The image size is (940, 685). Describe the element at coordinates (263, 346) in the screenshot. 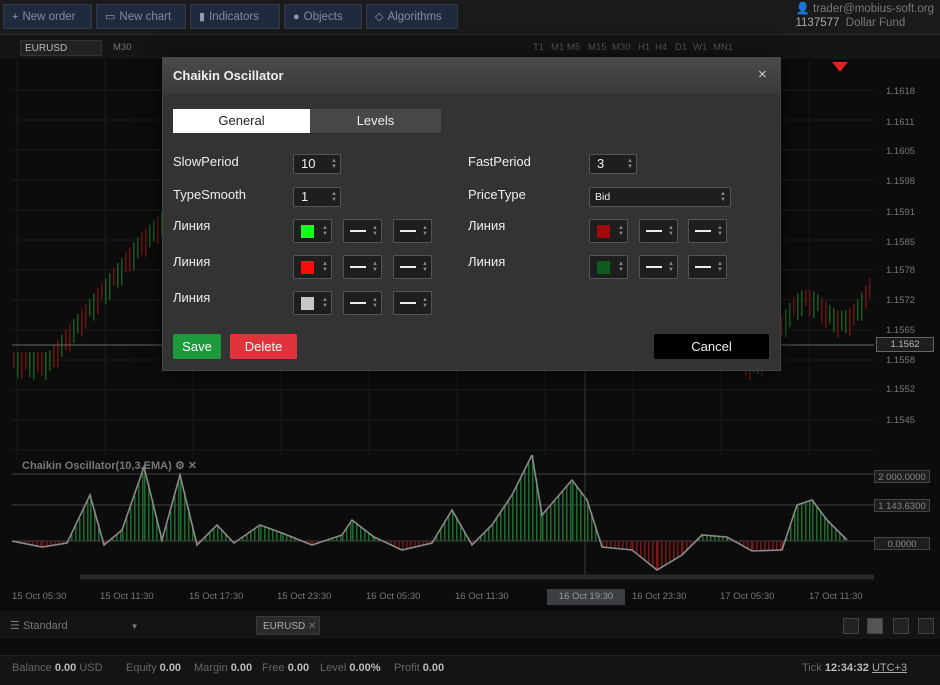

I see `delete-button: Delete` at that location.